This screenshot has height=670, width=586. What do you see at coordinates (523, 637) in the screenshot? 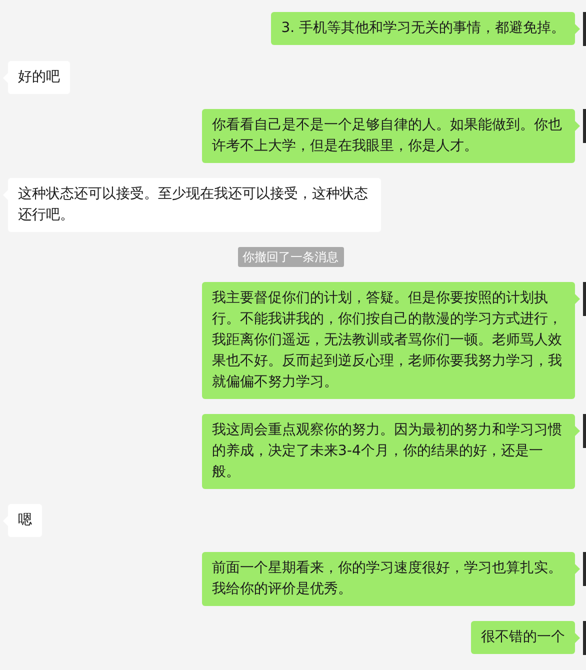
I see `message-bubble: 很不错的一个` at bounding box center [523, 637].